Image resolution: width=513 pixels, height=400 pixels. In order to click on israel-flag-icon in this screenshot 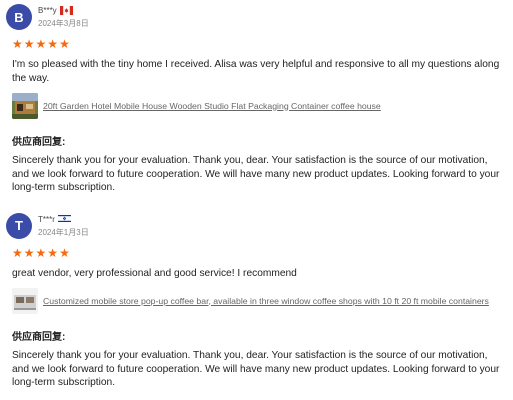, I will do `click(64, 219)`.